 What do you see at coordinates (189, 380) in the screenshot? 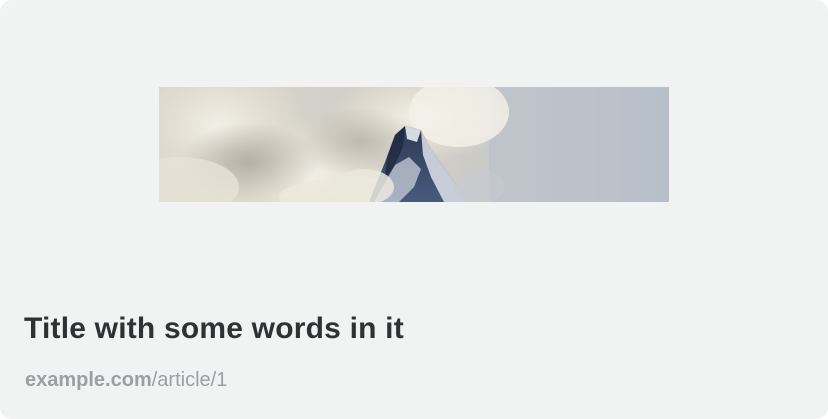
I see `link-path: /article/1` at bounding box center [189, 380].